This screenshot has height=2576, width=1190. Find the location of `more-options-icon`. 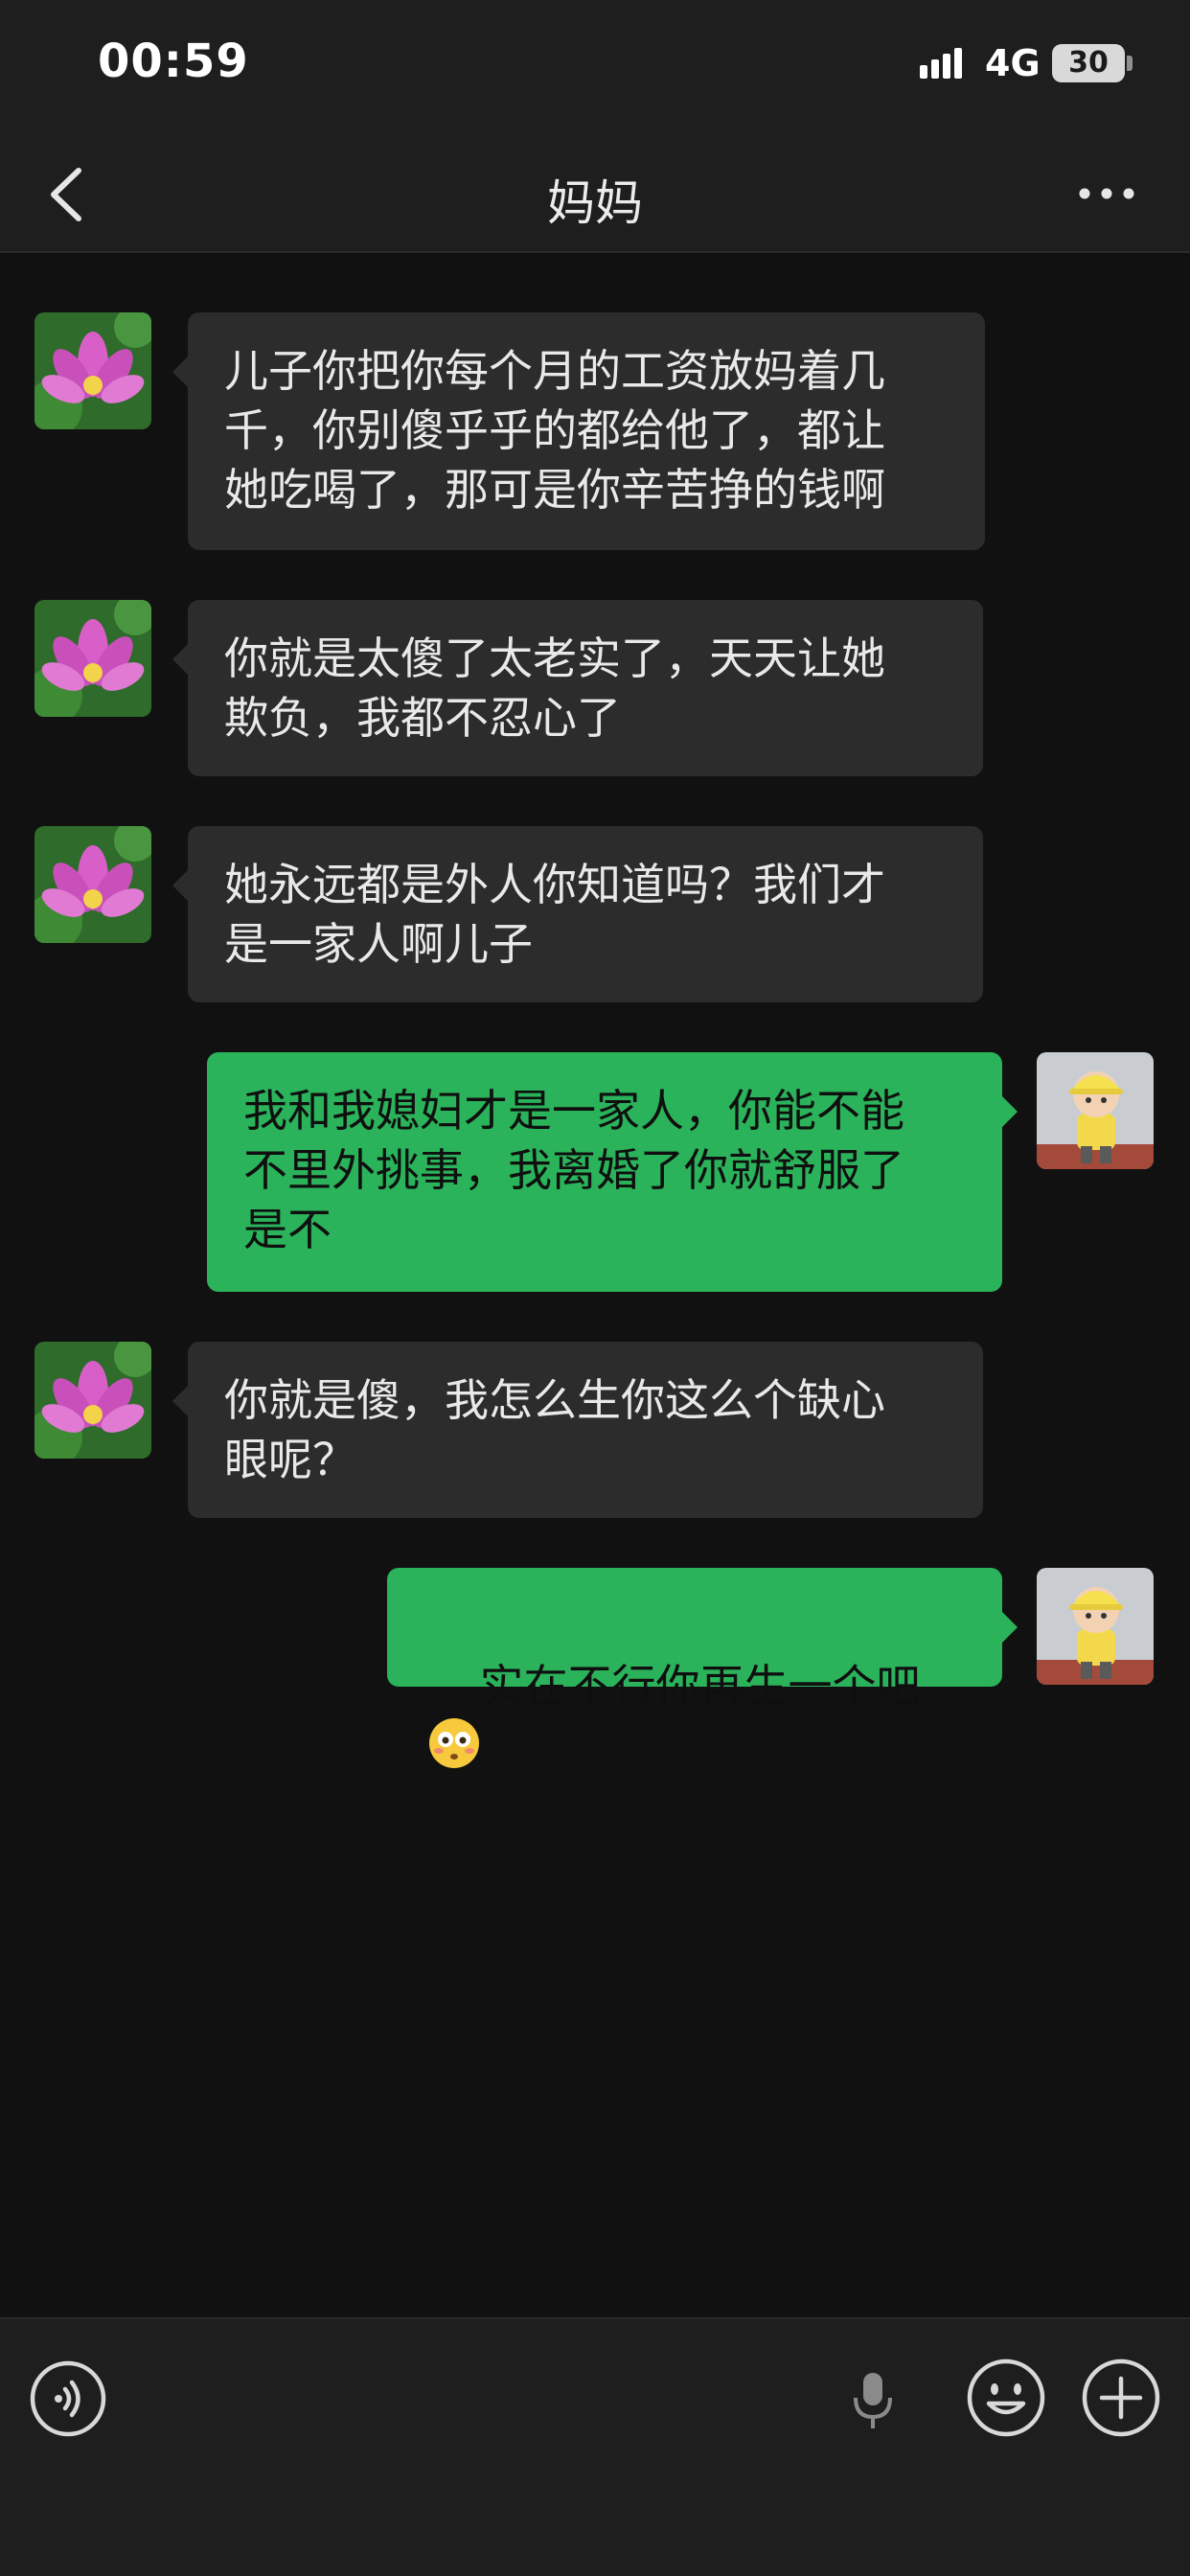

more-options-icon is located at coordinates (1106, 193).